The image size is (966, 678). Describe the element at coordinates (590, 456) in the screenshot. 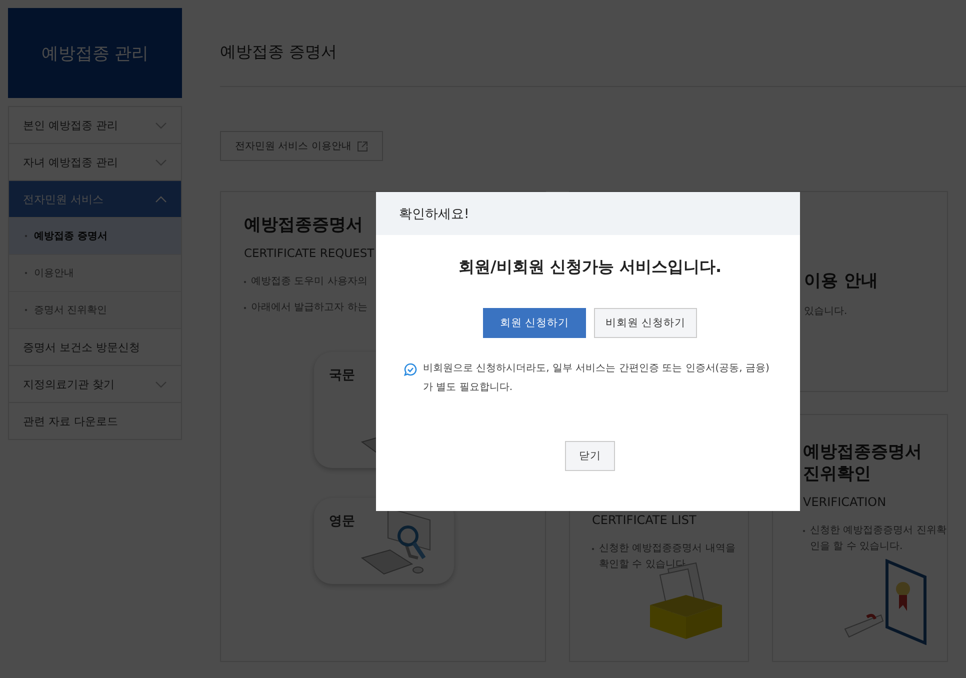

I see `close-button: 닫기` at that location.